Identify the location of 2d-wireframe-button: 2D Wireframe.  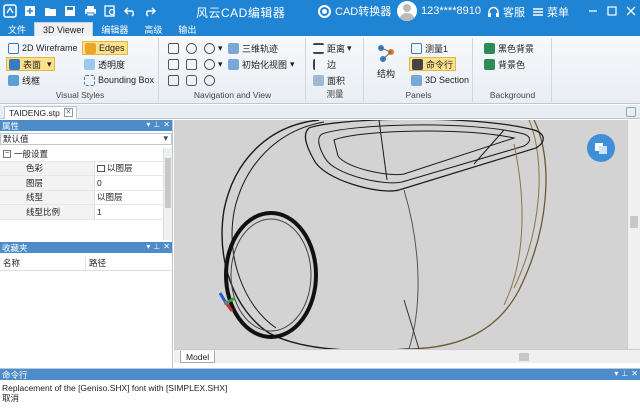
(43, 48).